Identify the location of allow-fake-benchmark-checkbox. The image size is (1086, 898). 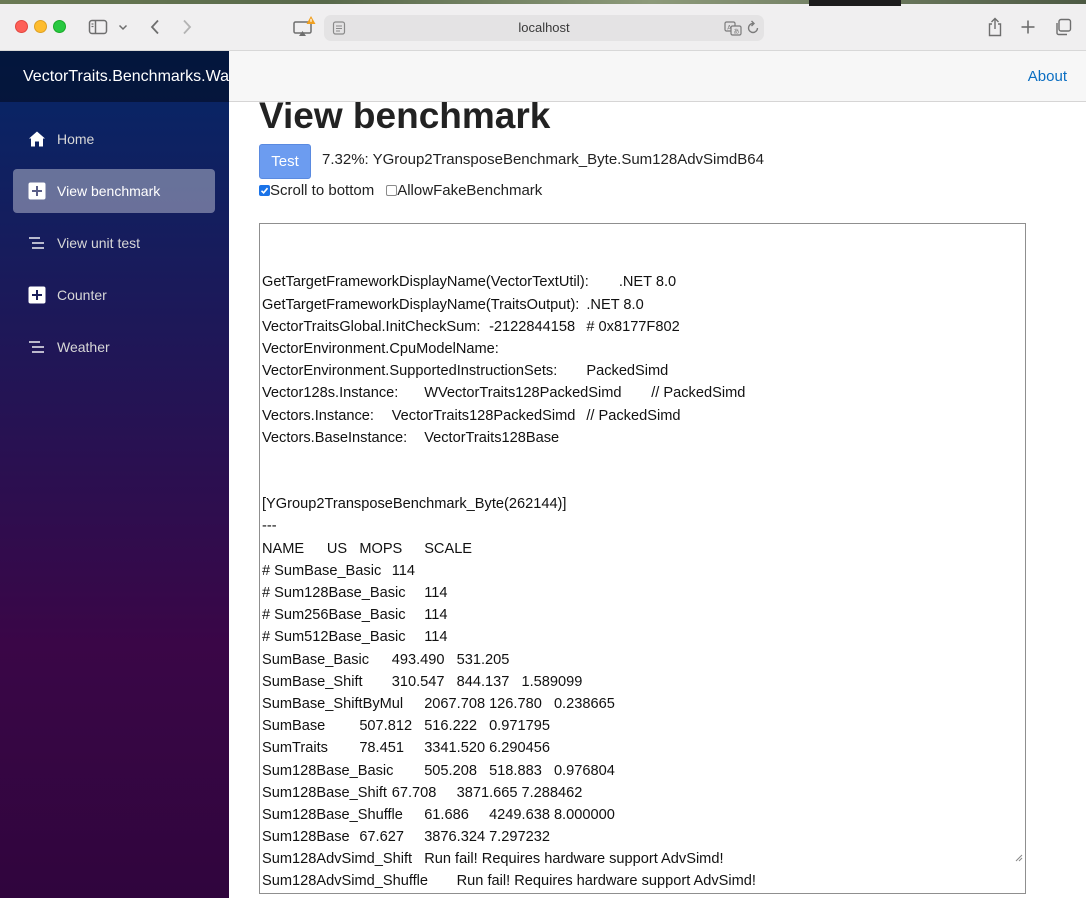
(392, 190).